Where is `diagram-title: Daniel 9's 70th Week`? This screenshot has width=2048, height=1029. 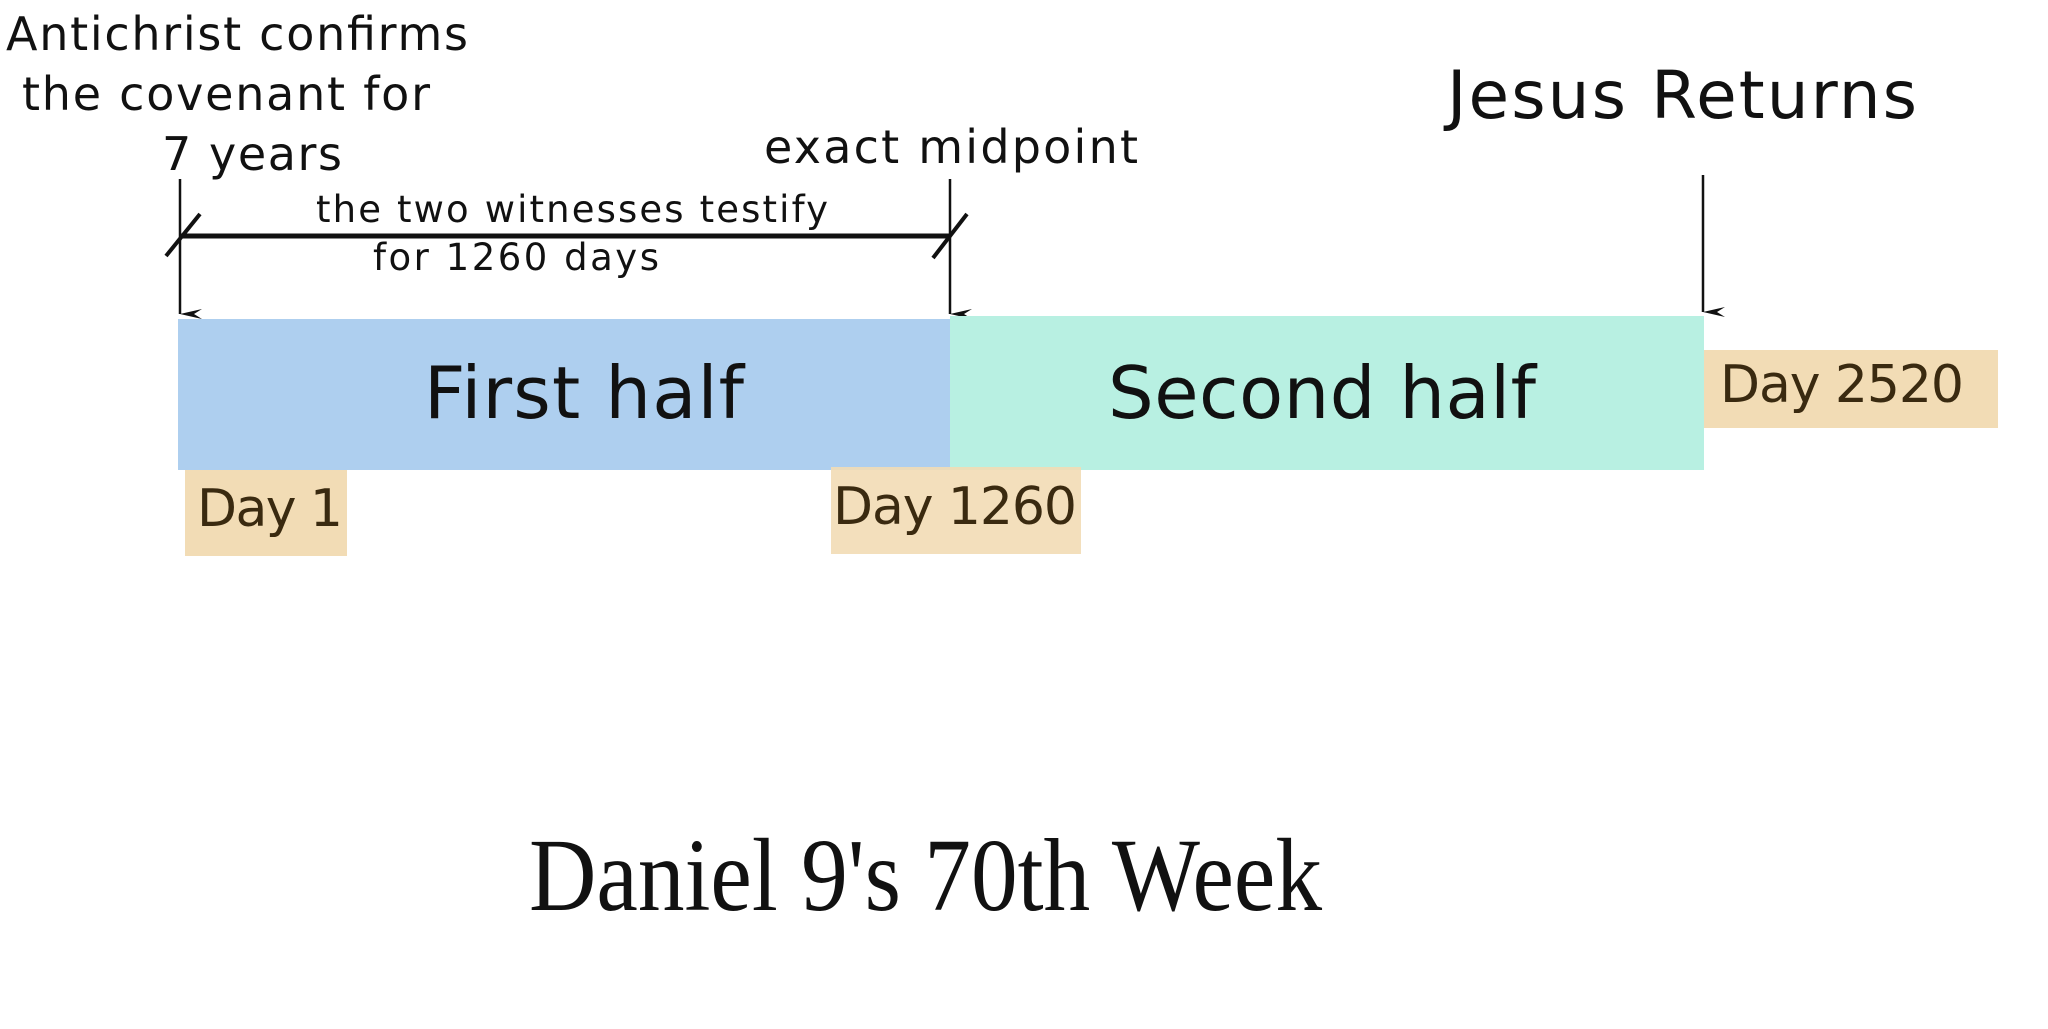 diagram-title: Daniel 9's 70th Week is located at coordinates (925, 875).